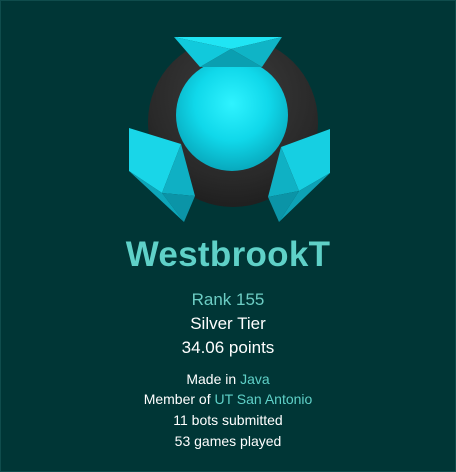  Describe the element at coordinates (264, 399) in the screenshot. I see `organization-link: UT San Antonio` at that location.